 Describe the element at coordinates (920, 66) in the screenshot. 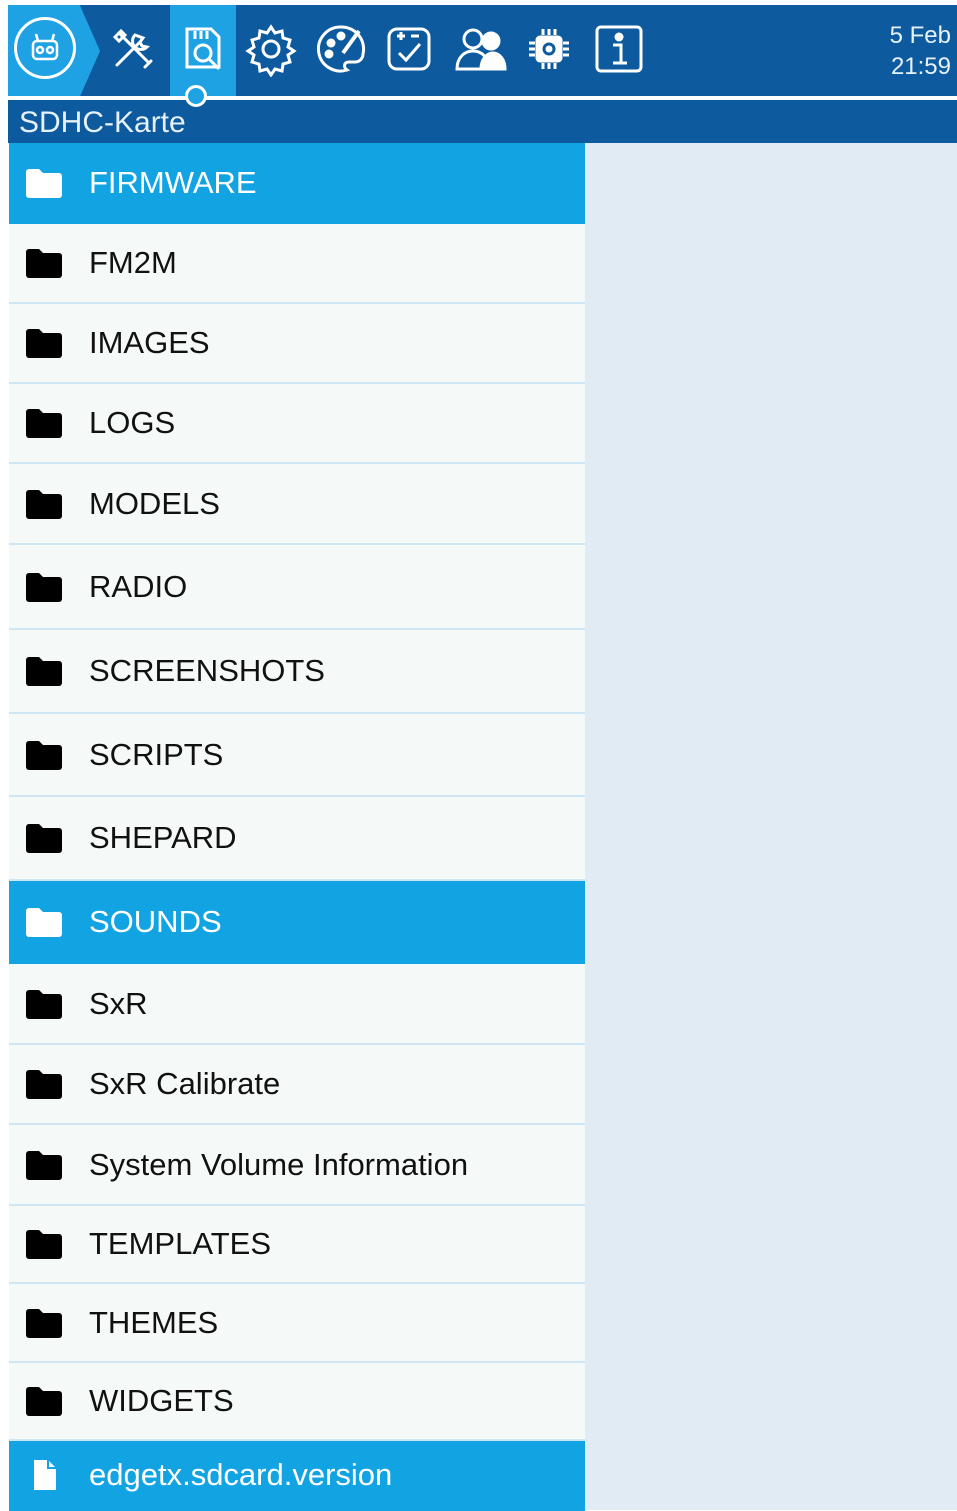

I see `time-label: 21:59` at that location.